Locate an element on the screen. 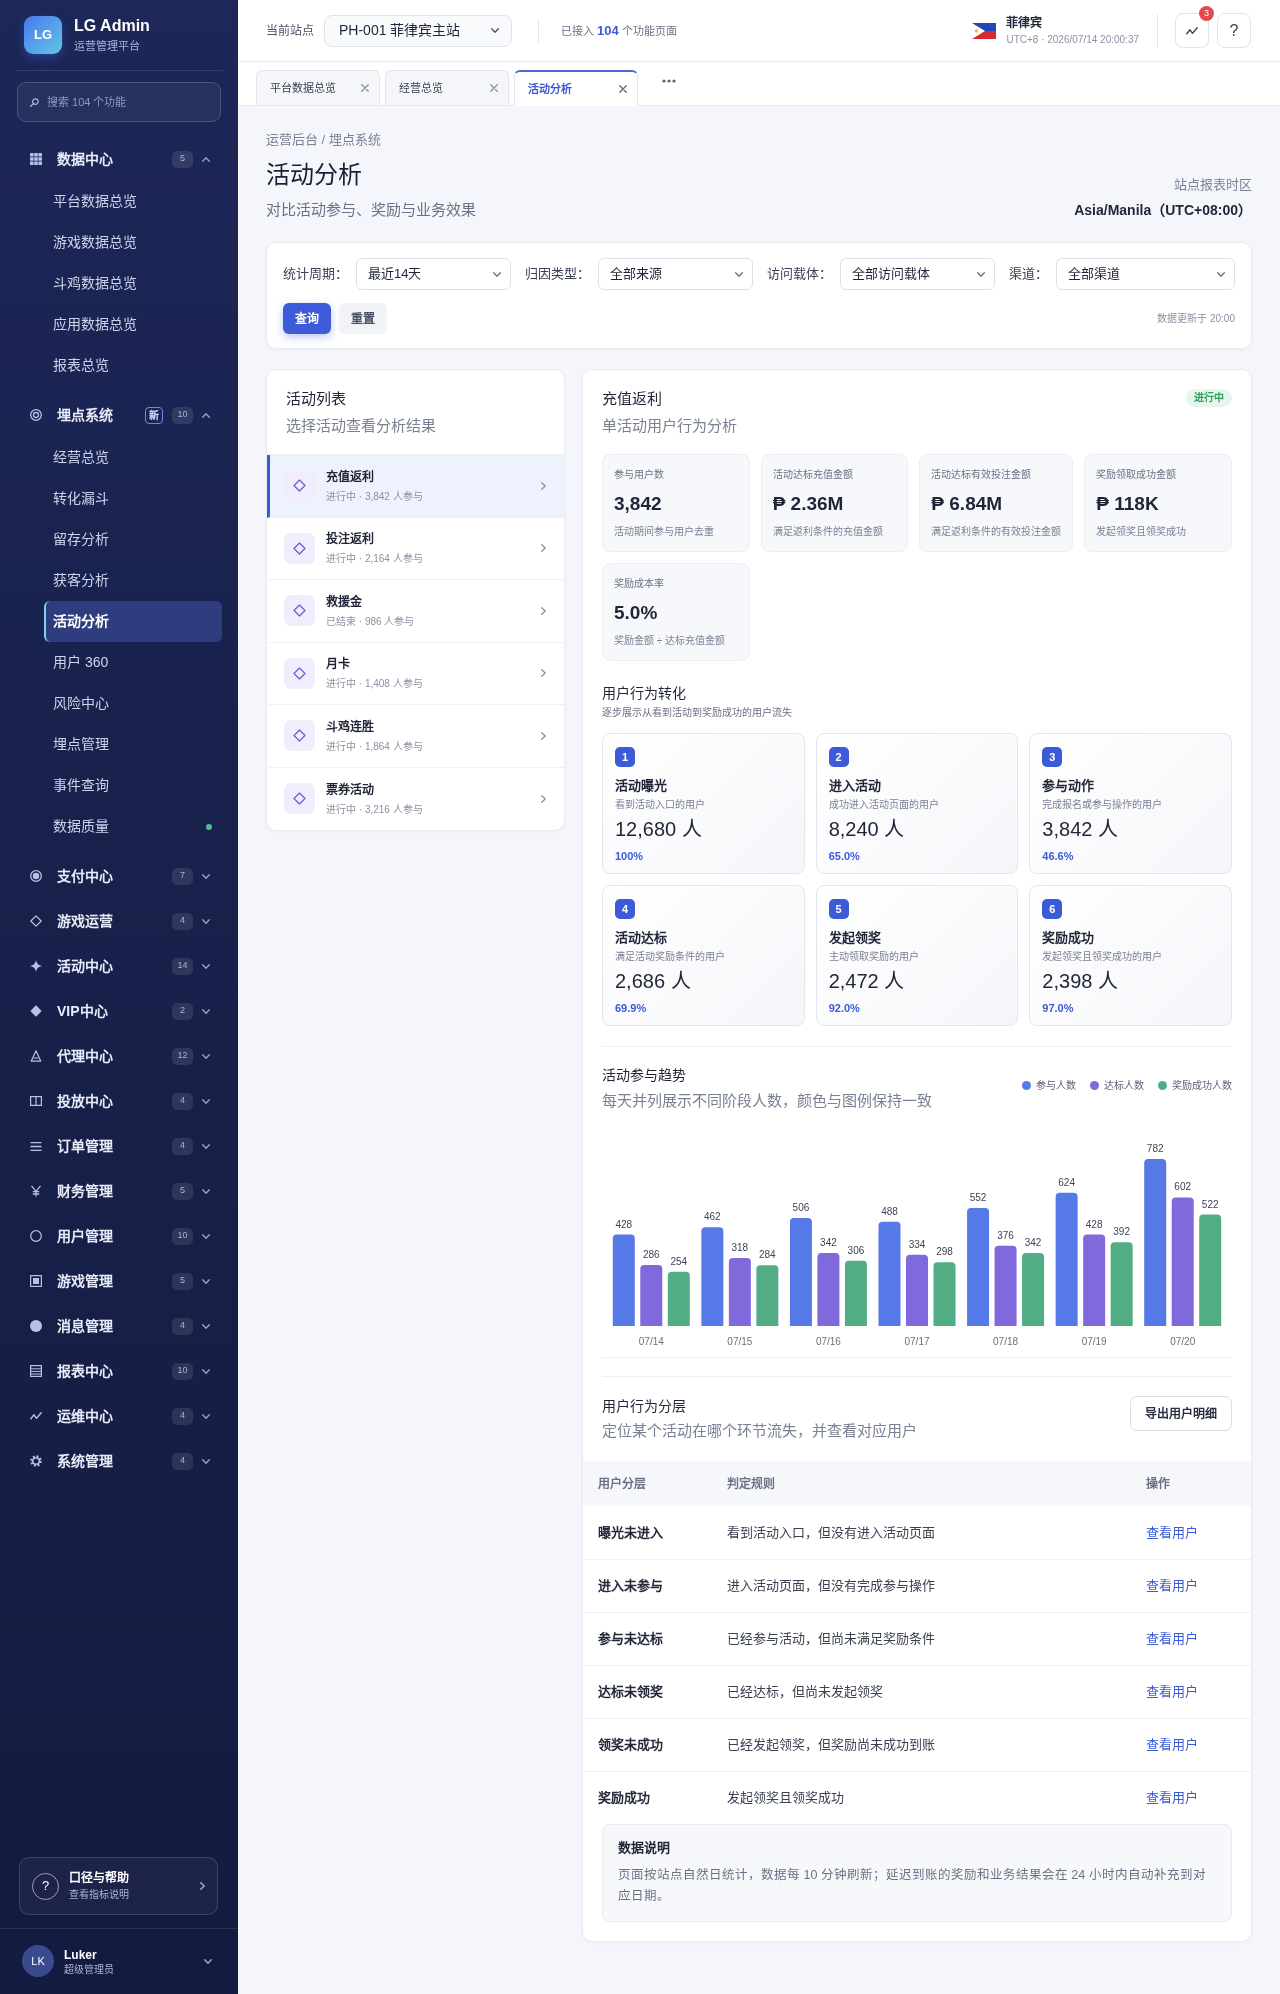 Image resolution: width=1280 pixels, height=1994 pixels. help-card: ? 口径与帮助 查看指标说明 is located at coordinates (118, 1886).